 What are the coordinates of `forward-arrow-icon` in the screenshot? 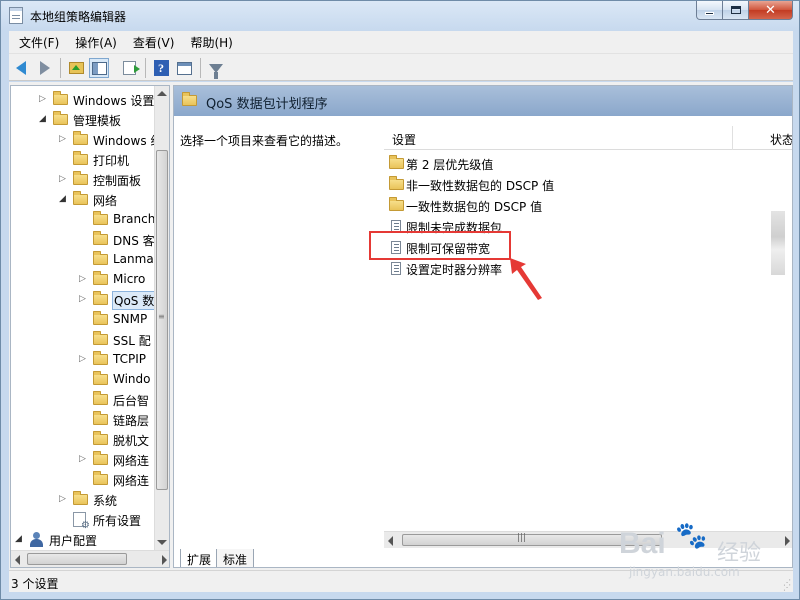 It's located at (45, 68).